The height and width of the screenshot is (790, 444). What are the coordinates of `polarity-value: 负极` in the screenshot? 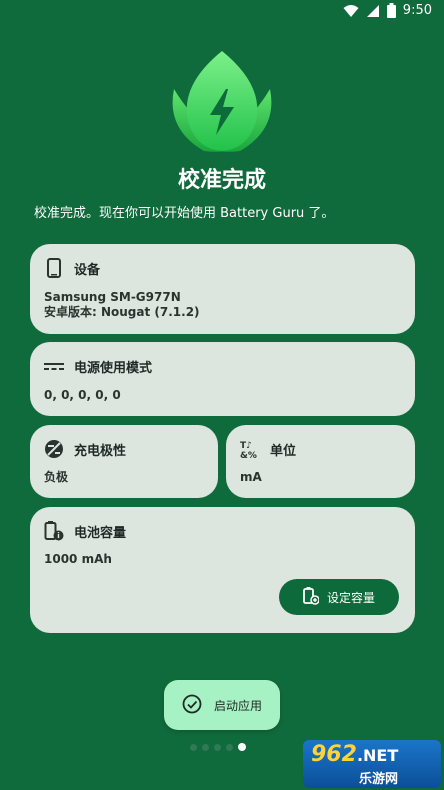 It's located at (56, 477).